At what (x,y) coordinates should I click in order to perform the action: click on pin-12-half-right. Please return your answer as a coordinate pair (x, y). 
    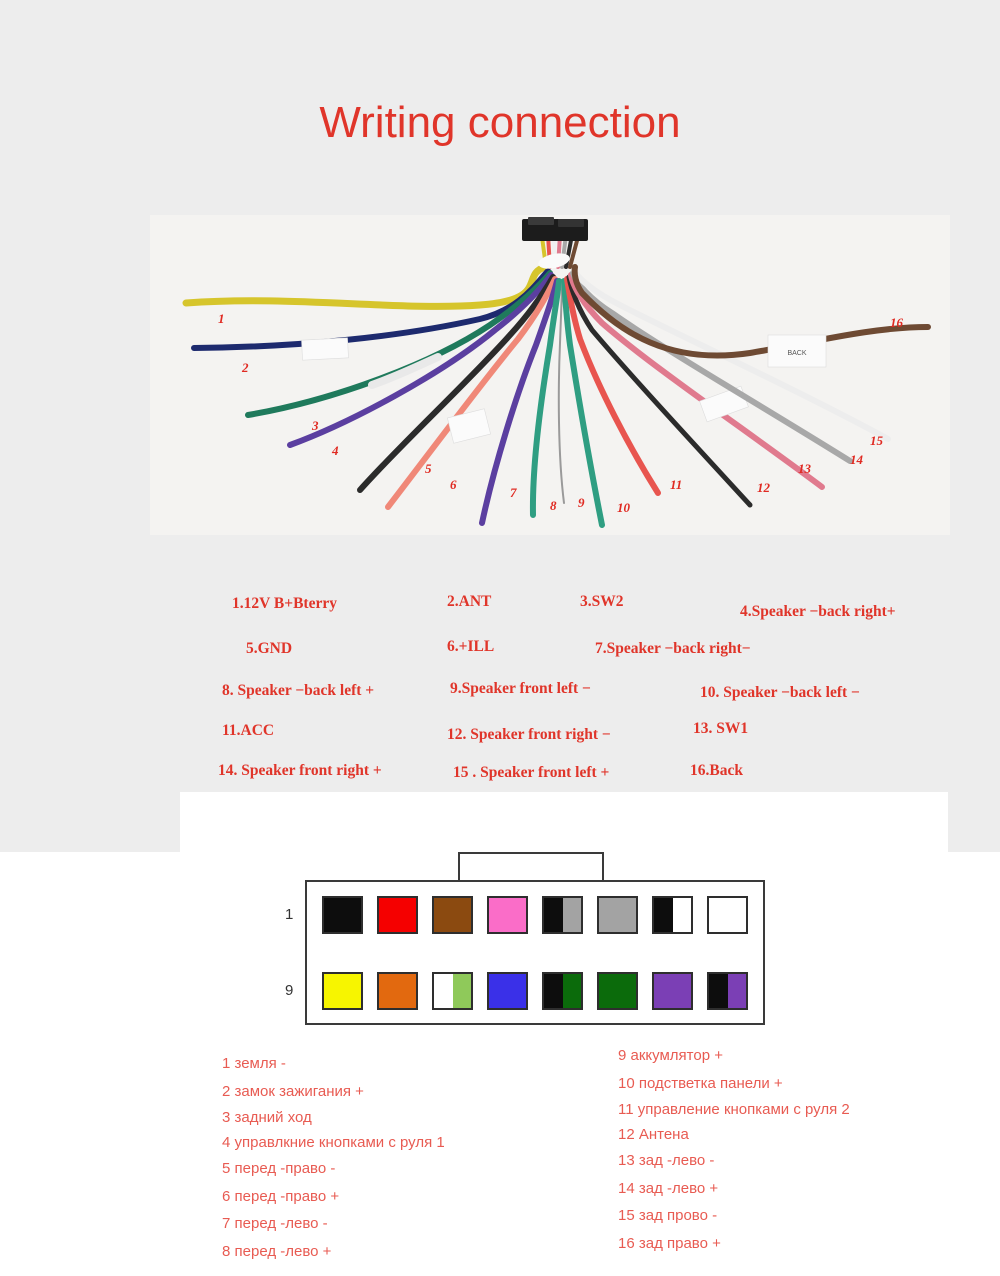
    Looking at the image, I should click on (516, 991).